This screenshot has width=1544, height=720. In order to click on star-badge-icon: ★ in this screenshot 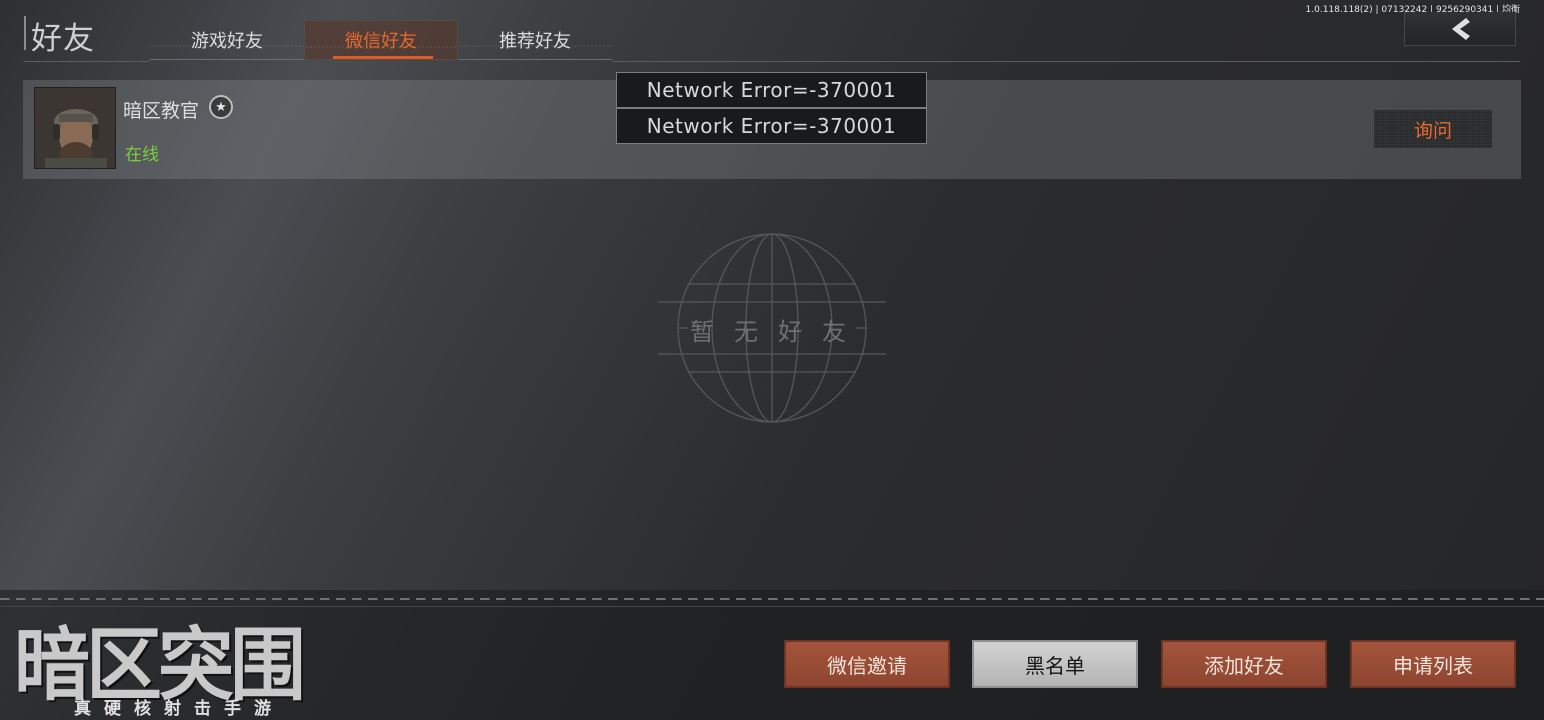, I will do `click(221, 107)`.